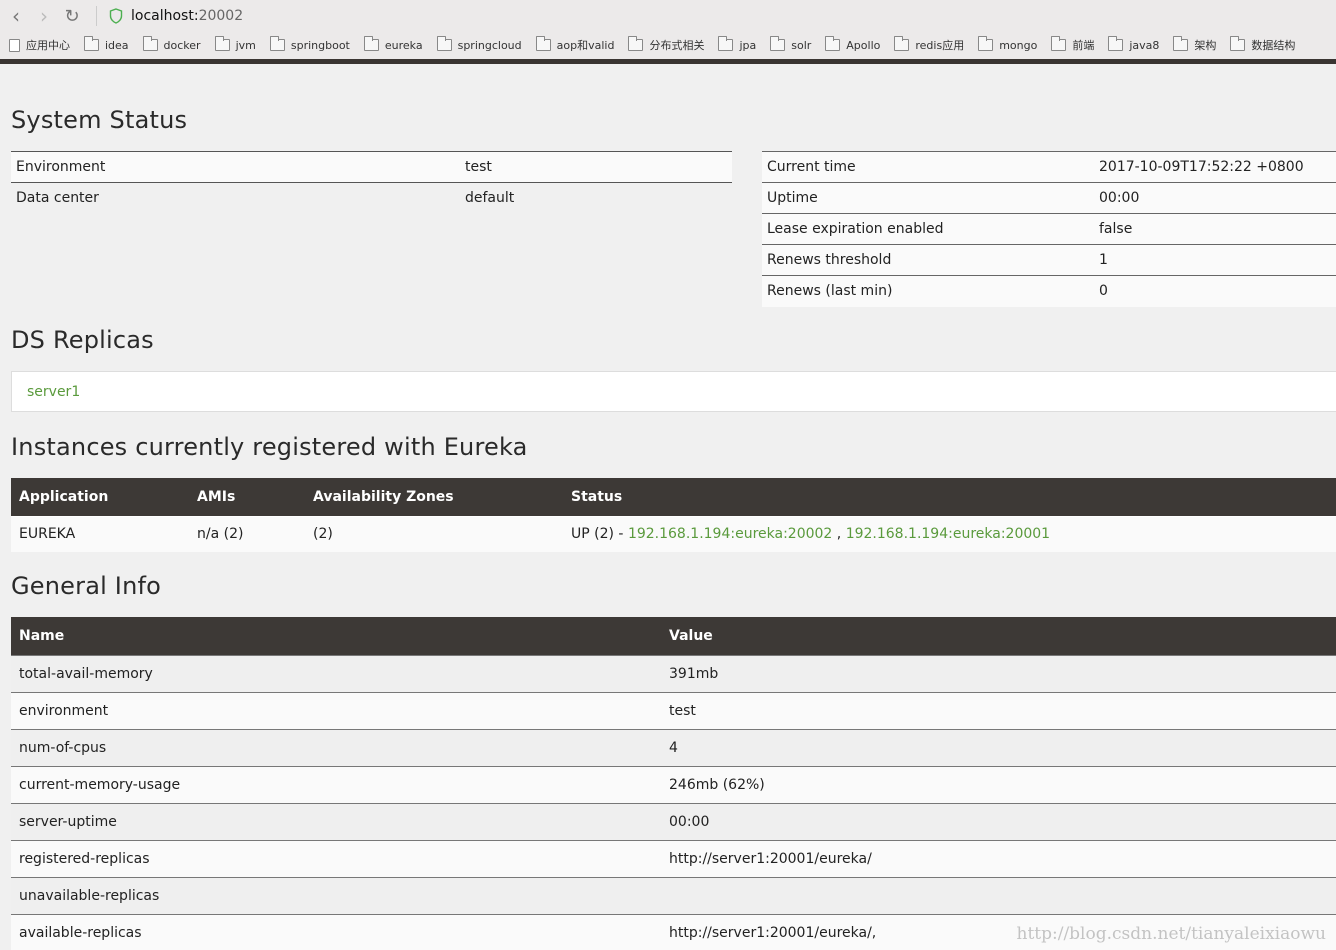 This screenshot has width=1336, height=950. I want to click on bookmark-item: mongo, so click(1008, 44).